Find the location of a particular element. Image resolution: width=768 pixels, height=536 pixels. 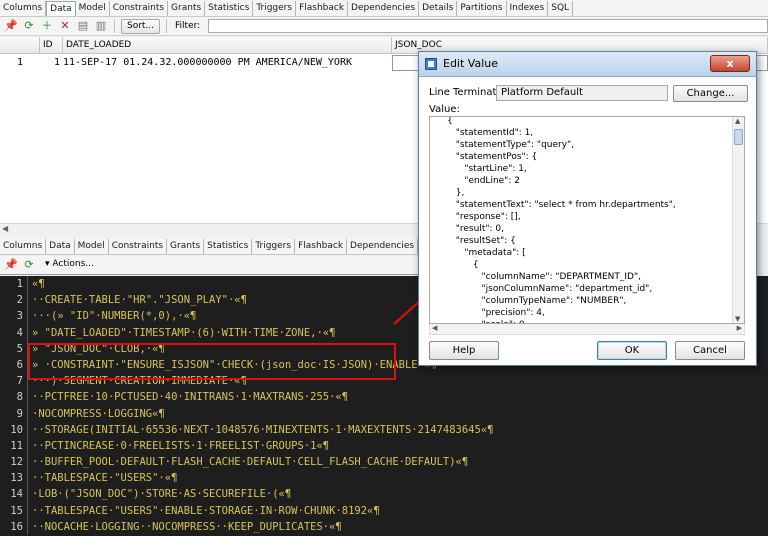

line-number: 7 is located at coordinates (14, 381).